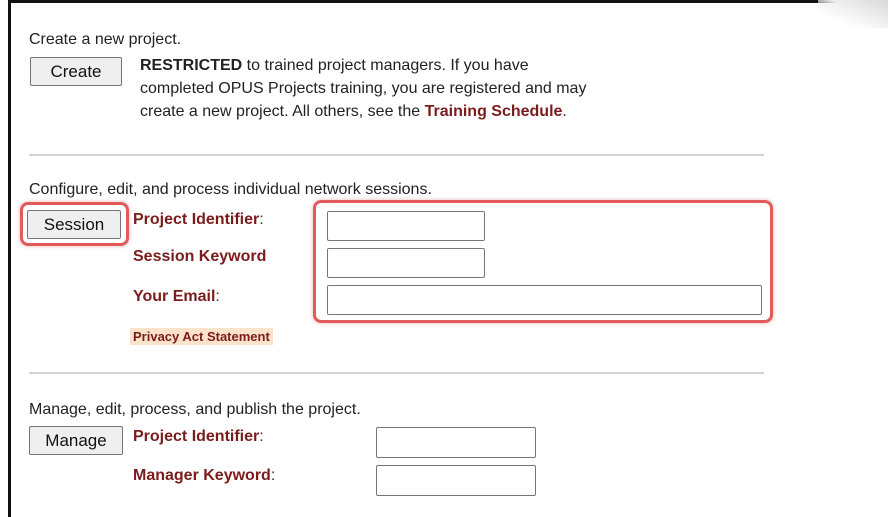  I want to click on restriction-text: to trained project managers. If you have, so click(385, 65).